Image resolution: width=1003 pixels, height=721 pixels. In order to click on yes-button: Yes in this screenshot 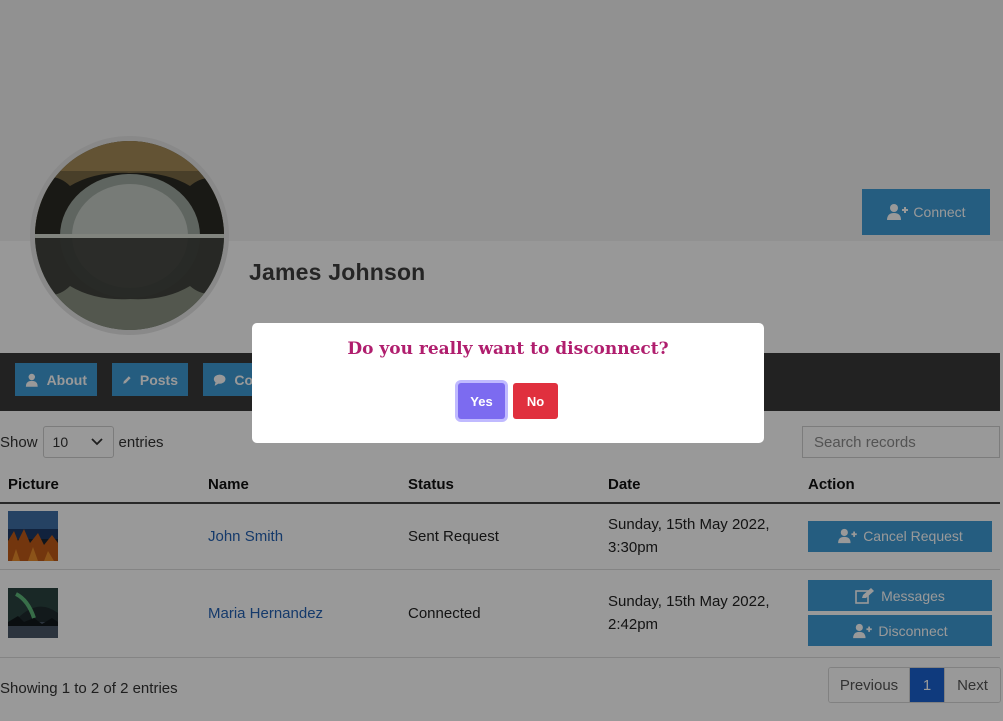, I will do `click(481, 401)`.